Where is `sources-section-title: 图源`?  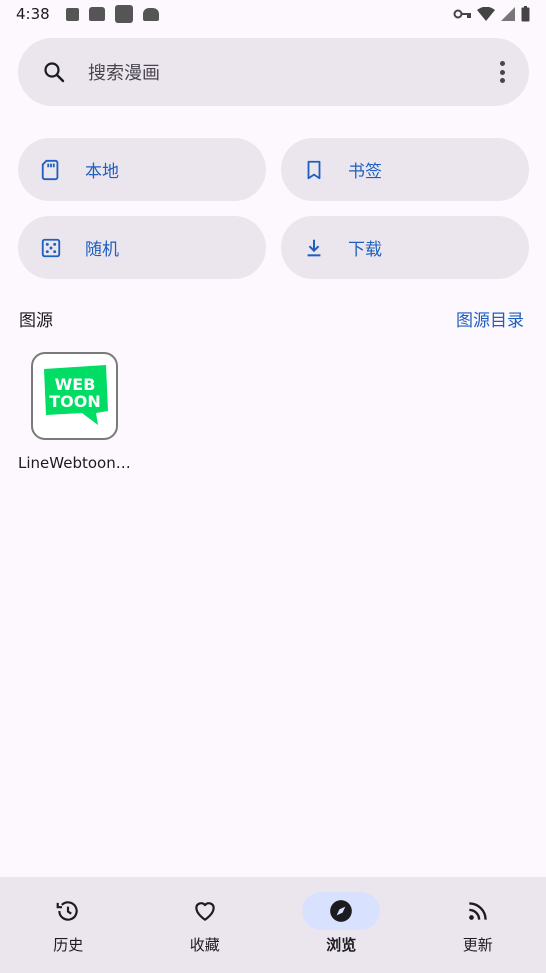
sources-section-title: 图源 is located at coordinates (36, 321).